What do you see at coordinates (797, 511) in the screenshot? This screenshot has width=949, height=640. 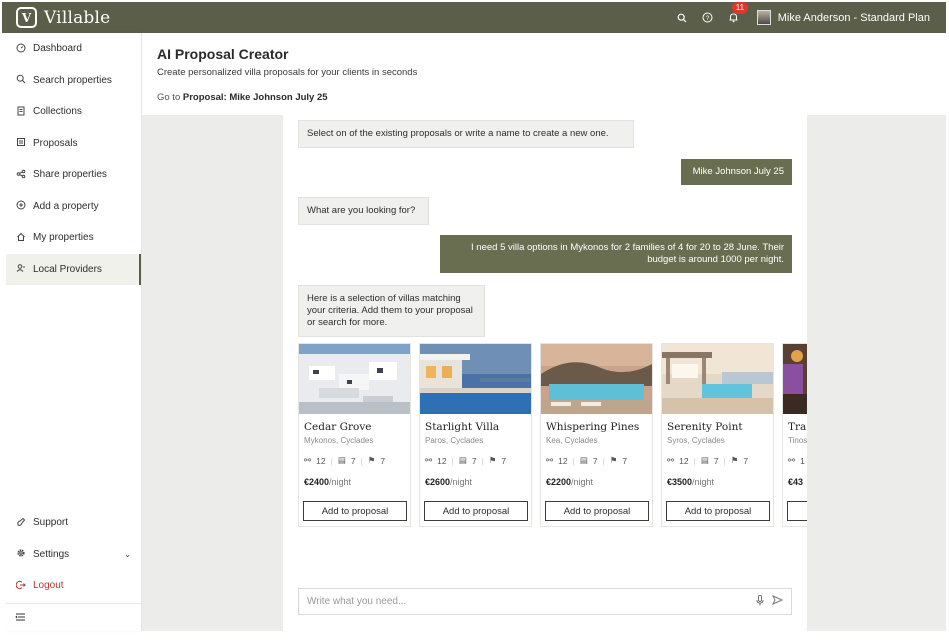 I see `add-to-proposal-button: A` at bounding box center [797, 511].